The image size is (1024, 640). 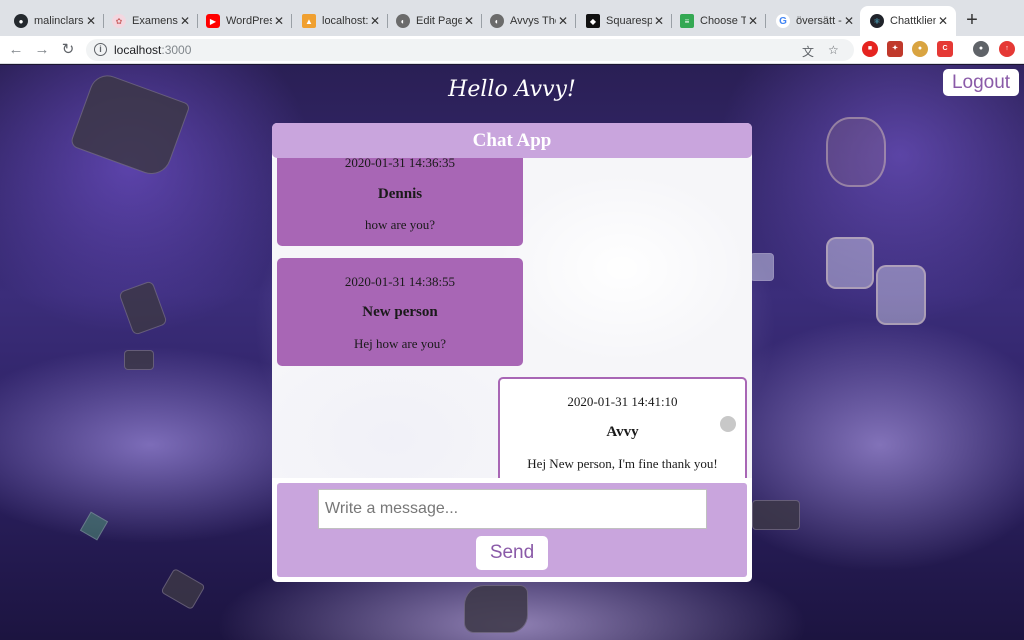 What do you see at coordinates (945, 49) in the screenshot?
I see `cors-extension-icon: C` at bounding box center [945, 49].